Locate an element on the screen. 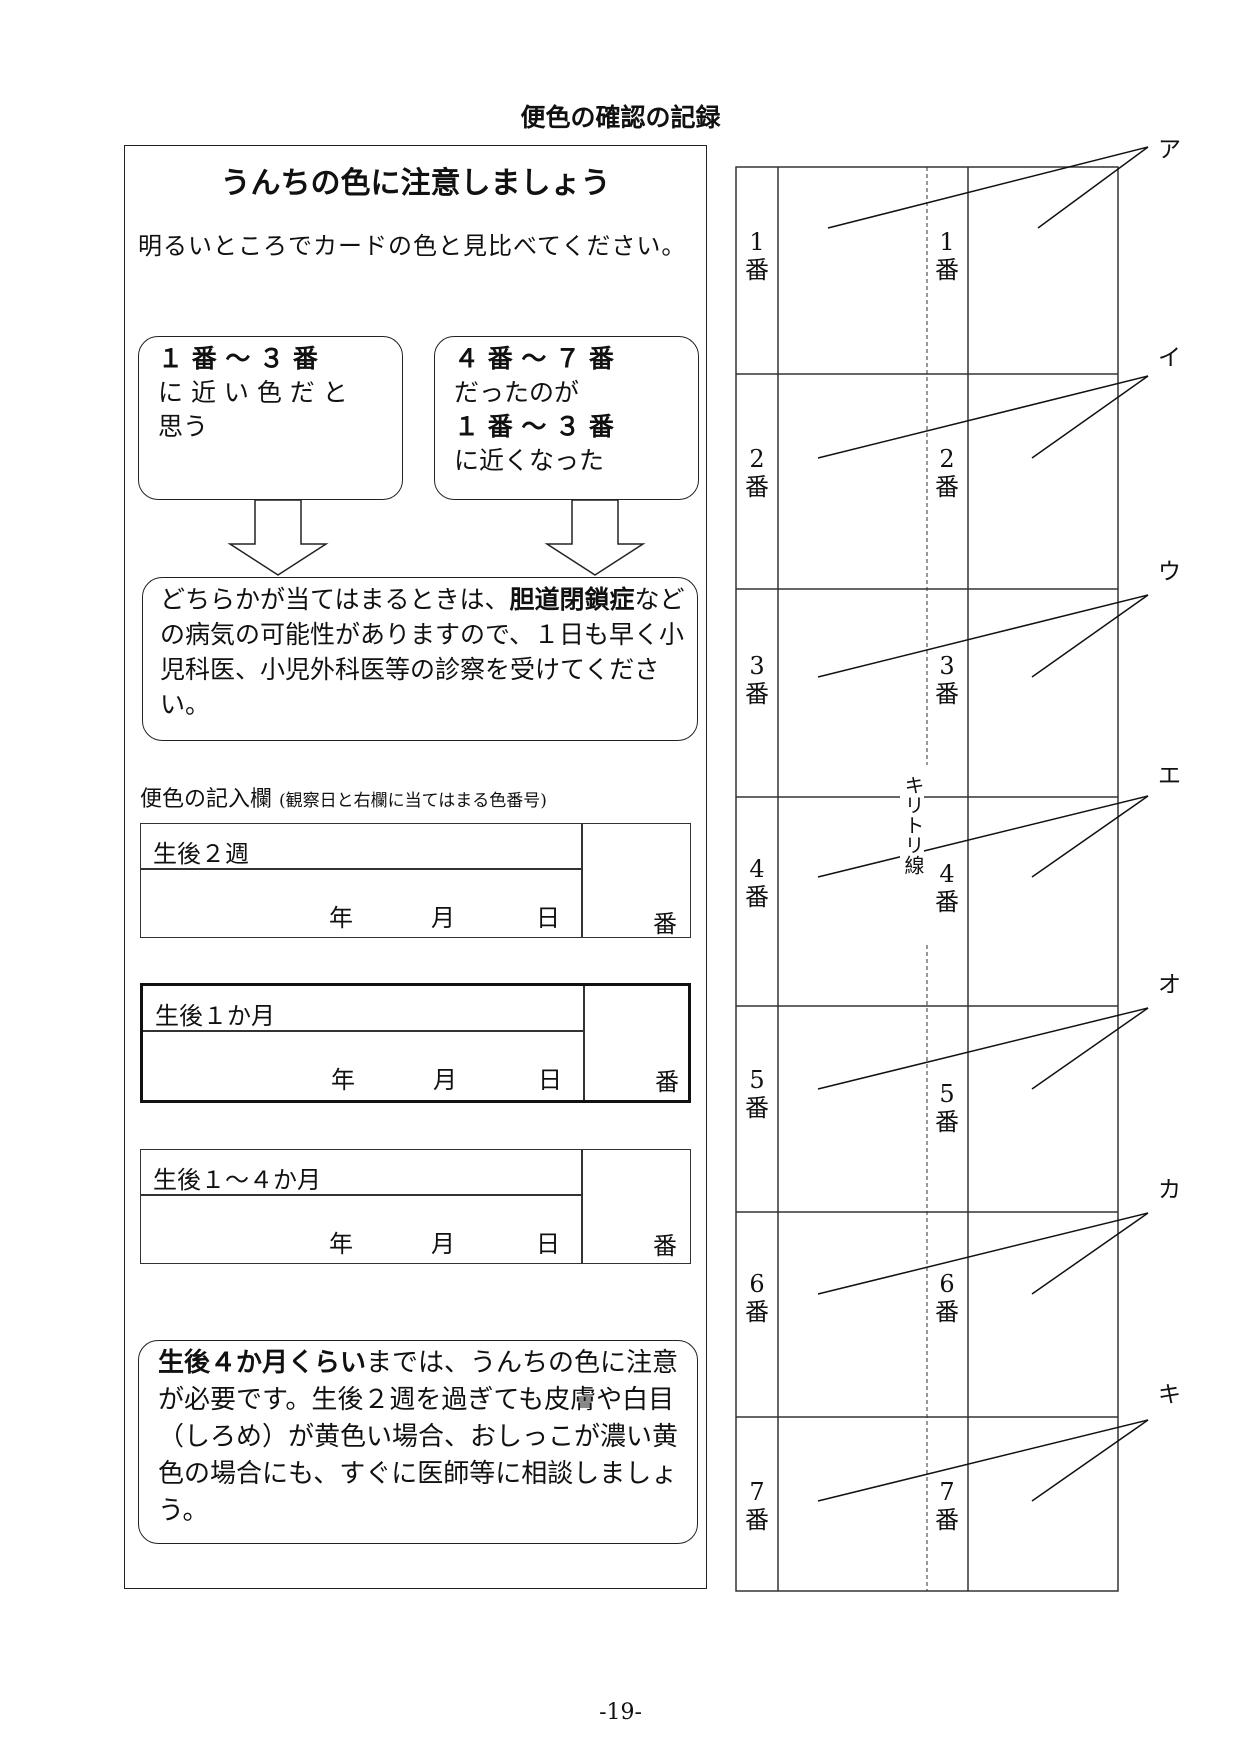  card-label-a: ア is located at coordinates (1169, 150).